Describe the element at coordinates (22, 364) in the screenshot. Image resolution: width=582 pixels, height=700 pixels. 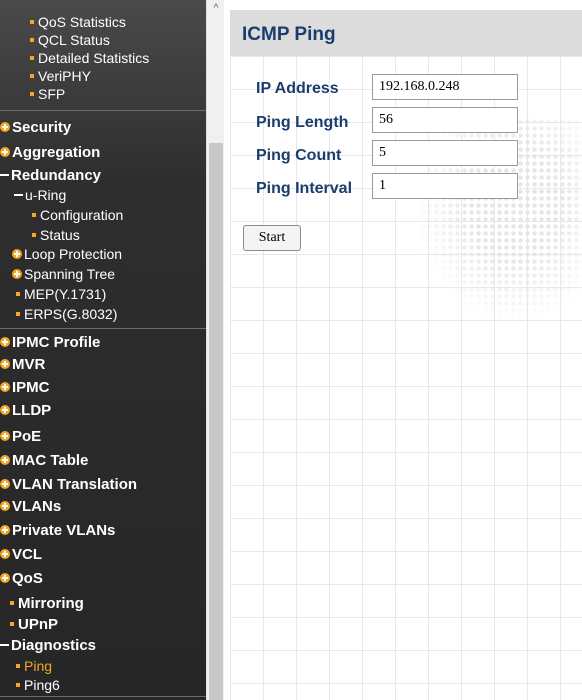
I see `nav-item-mvr: MVR` at that location.